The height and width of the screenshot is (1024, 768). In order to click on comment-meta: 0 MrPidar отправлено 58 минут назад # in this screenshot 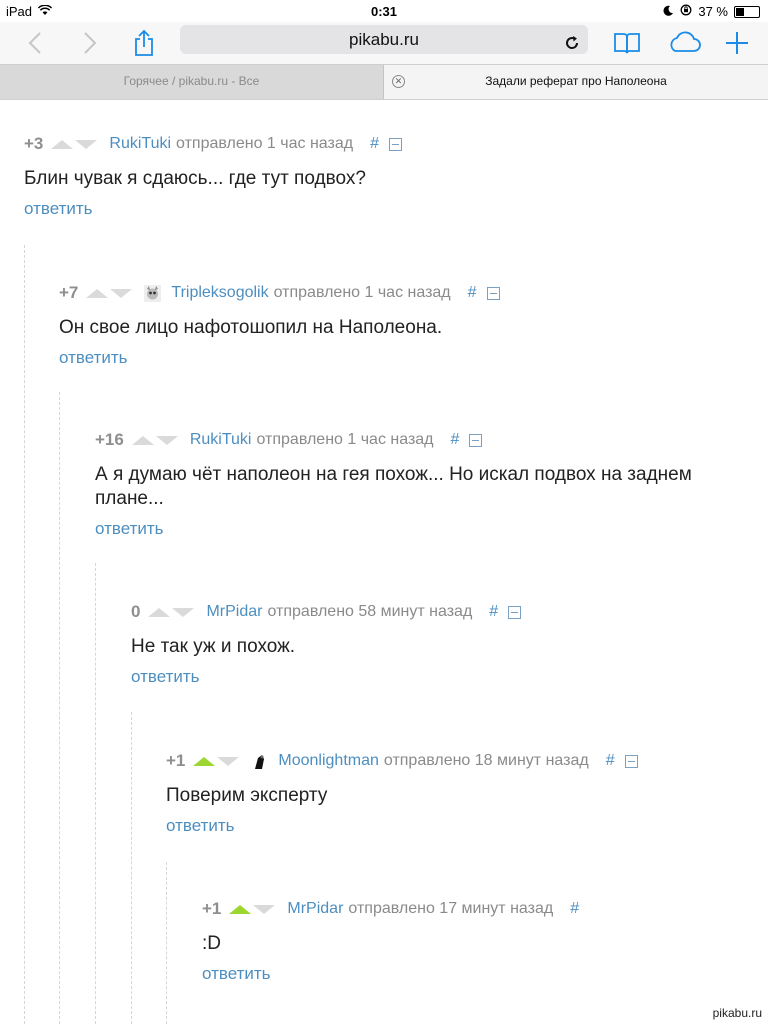, I will do `click(436, 612)`.